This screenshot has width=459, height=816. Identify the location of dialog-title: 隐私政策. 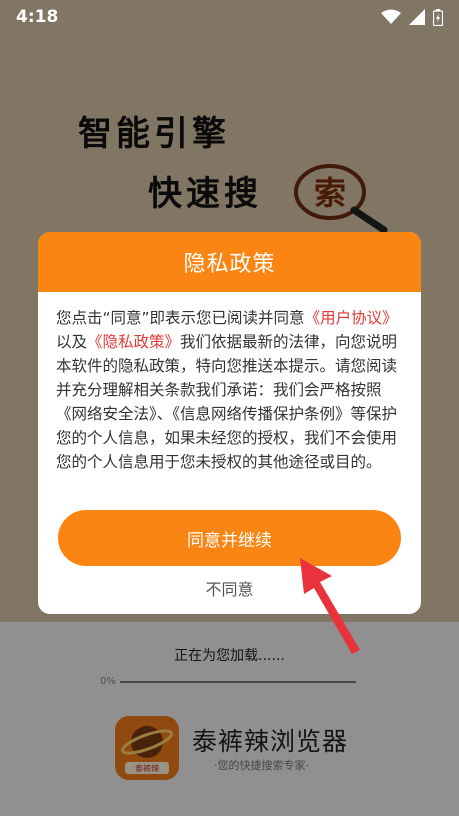
(229, 262).